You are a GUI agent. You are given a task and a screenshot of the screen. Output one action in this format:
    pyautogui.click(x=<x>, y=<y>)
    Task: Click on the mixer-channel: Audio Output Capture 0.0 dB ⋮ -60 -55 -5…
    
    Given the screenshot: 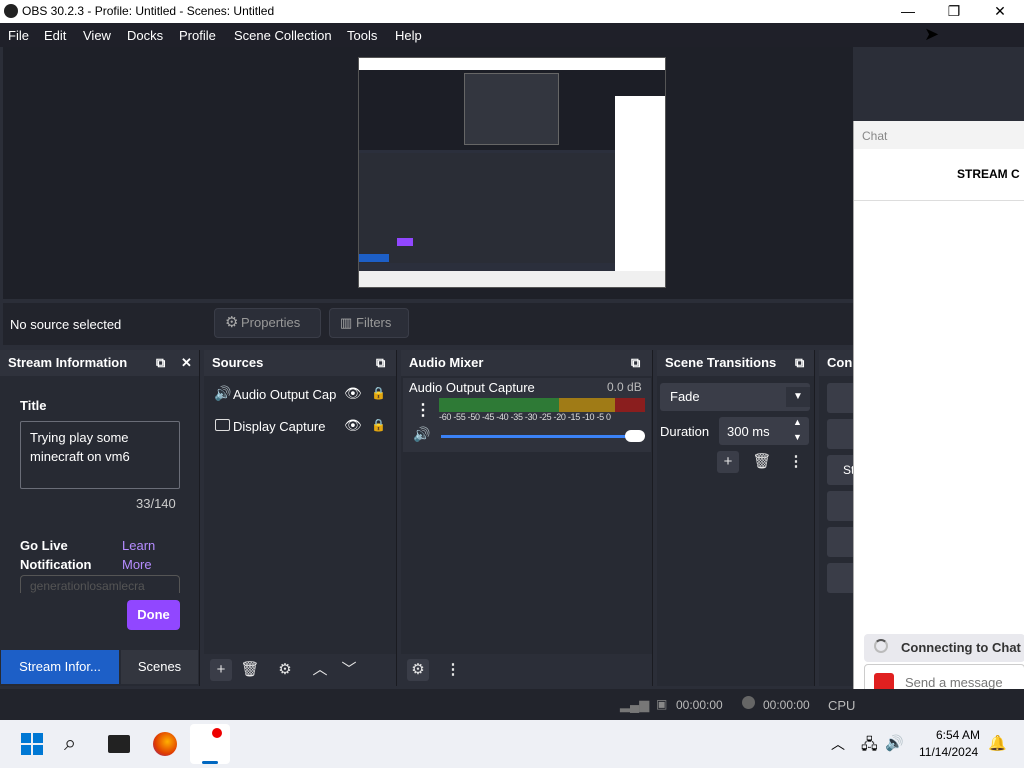 What is the action you would take?
    pyautogui.click(x=527, y=415)
    